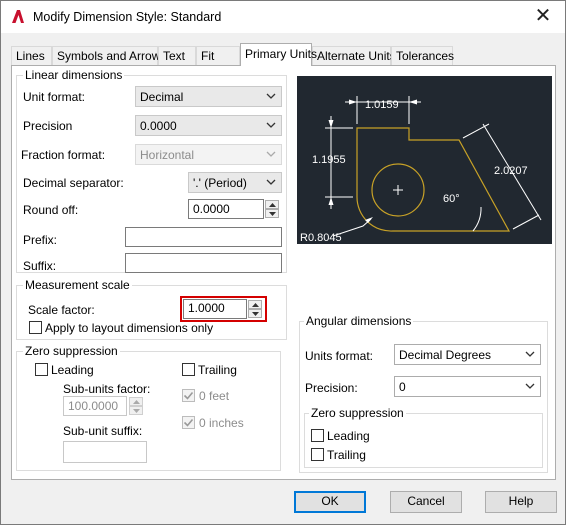 This screenshot has height=525, width=566. Describe the element at coordinates (221, 423) in the screenshot. I see `zero-inches-label: 0 inches` at that location.